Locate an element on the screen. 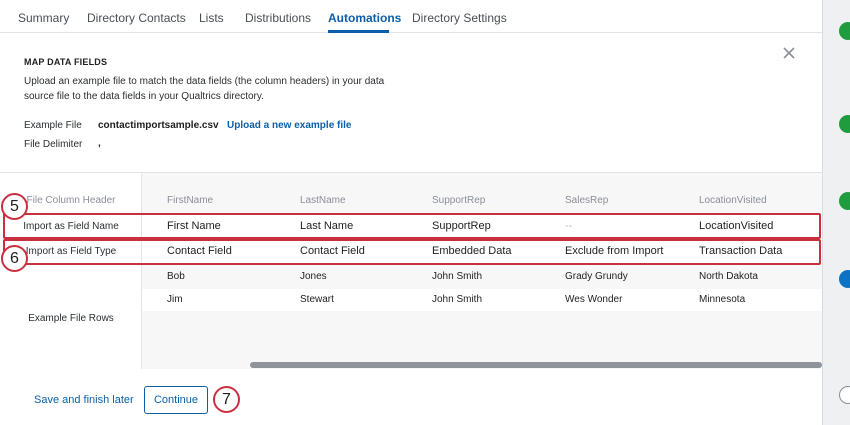  horizontal-scrollbar is located at coordinates (536, 365).